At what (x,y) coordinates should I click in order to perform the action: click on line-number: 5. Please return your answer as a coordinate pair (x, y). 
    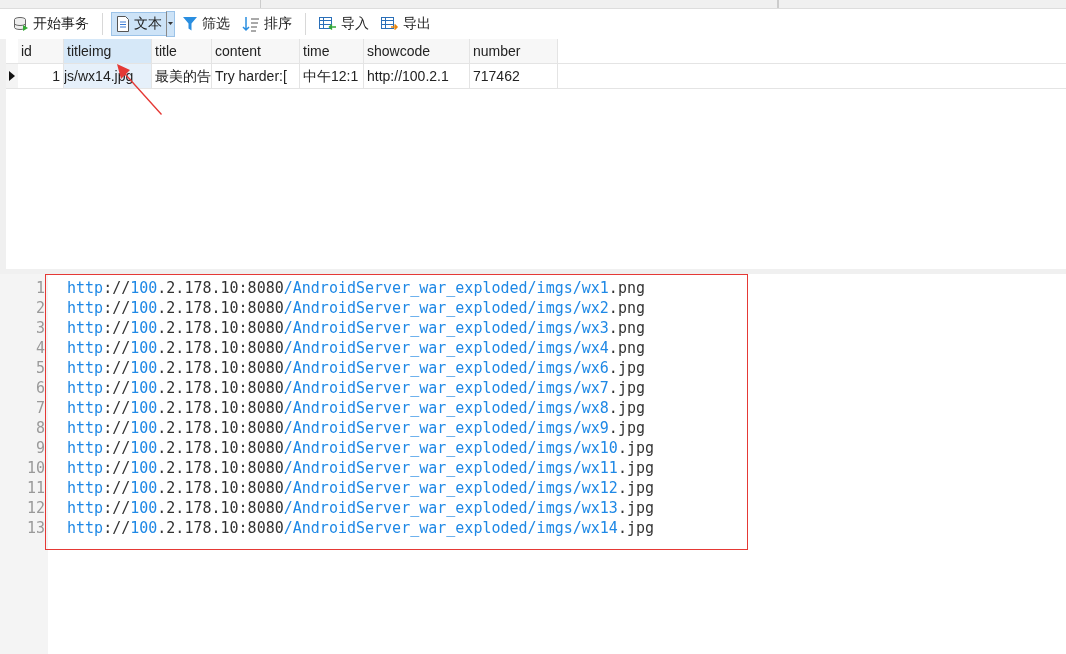
    Looking at the image, I should click on (40, 368).